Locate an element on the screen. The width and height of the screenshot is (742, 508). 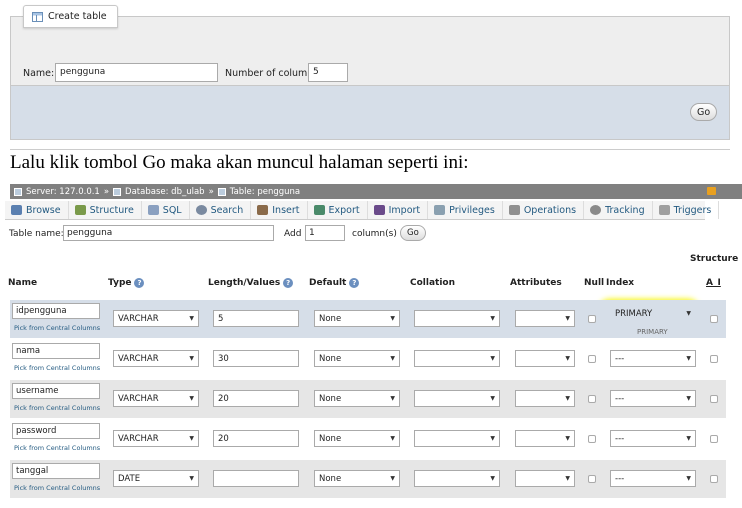
tab-sql: SQL is located at coordinates (166, 210).